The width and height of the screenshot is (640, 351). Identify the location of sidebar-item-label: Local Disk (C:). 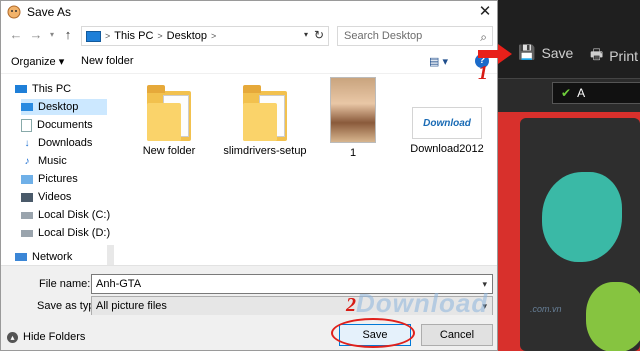
(74, 215).